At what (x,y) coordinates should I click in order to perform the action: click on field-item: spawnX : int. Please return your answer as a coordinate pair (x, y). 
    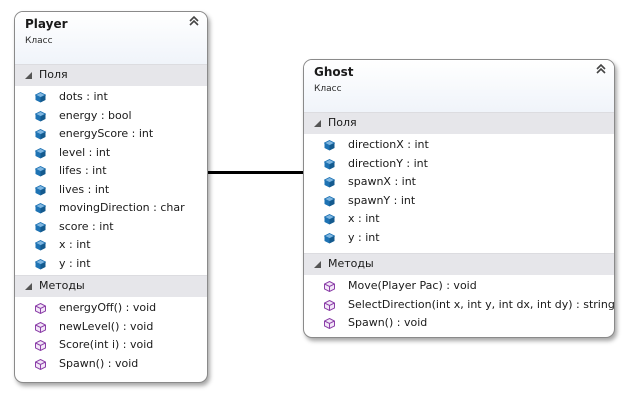
    Looking at the image, I should click on (459, 182).